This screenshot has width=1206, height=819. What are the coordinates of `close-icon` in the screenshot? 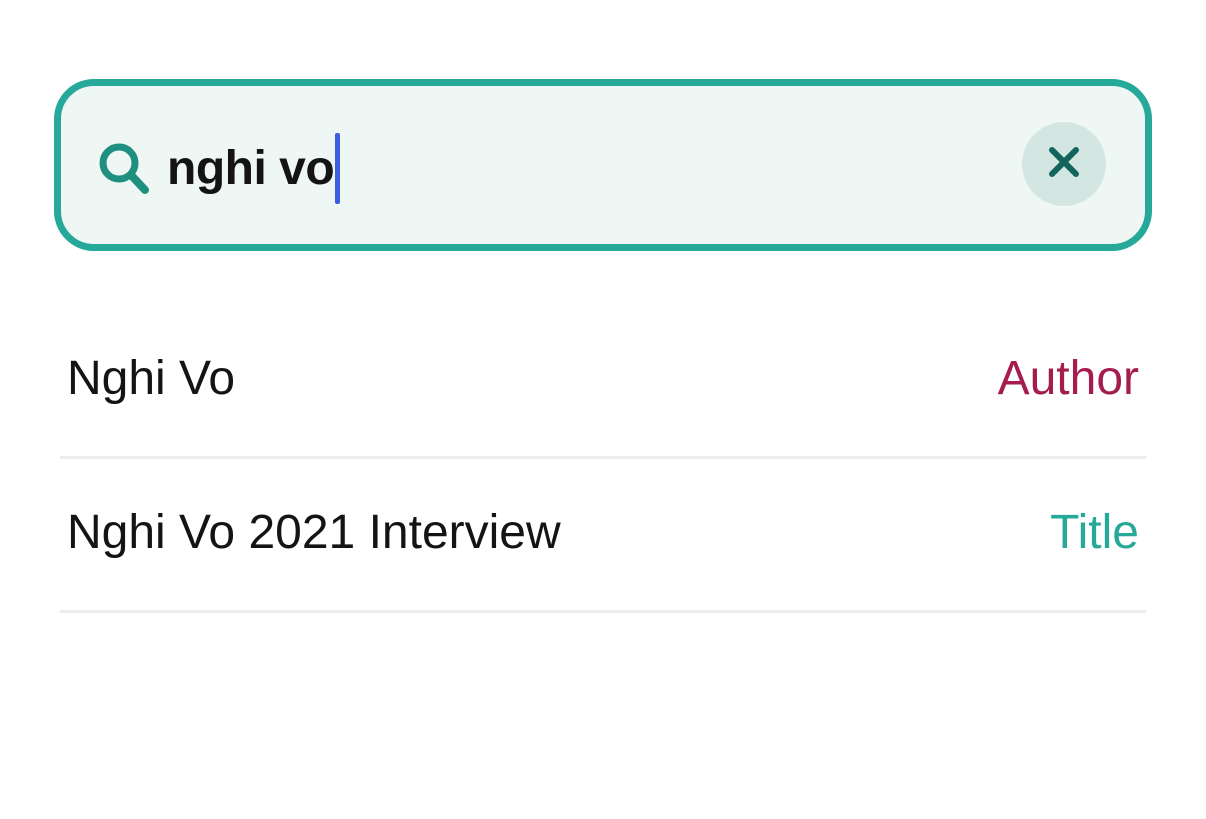 It's located at (1064, 164).